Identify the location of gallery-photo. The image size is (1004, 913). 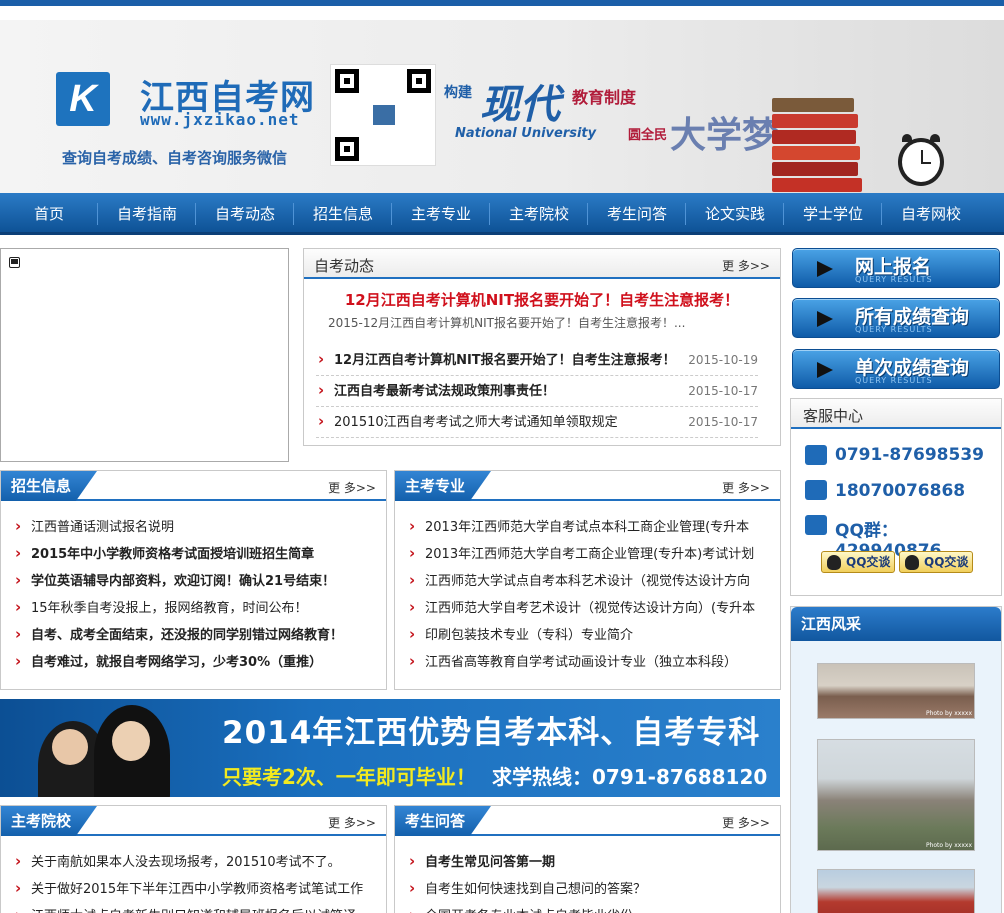
(896, 891).